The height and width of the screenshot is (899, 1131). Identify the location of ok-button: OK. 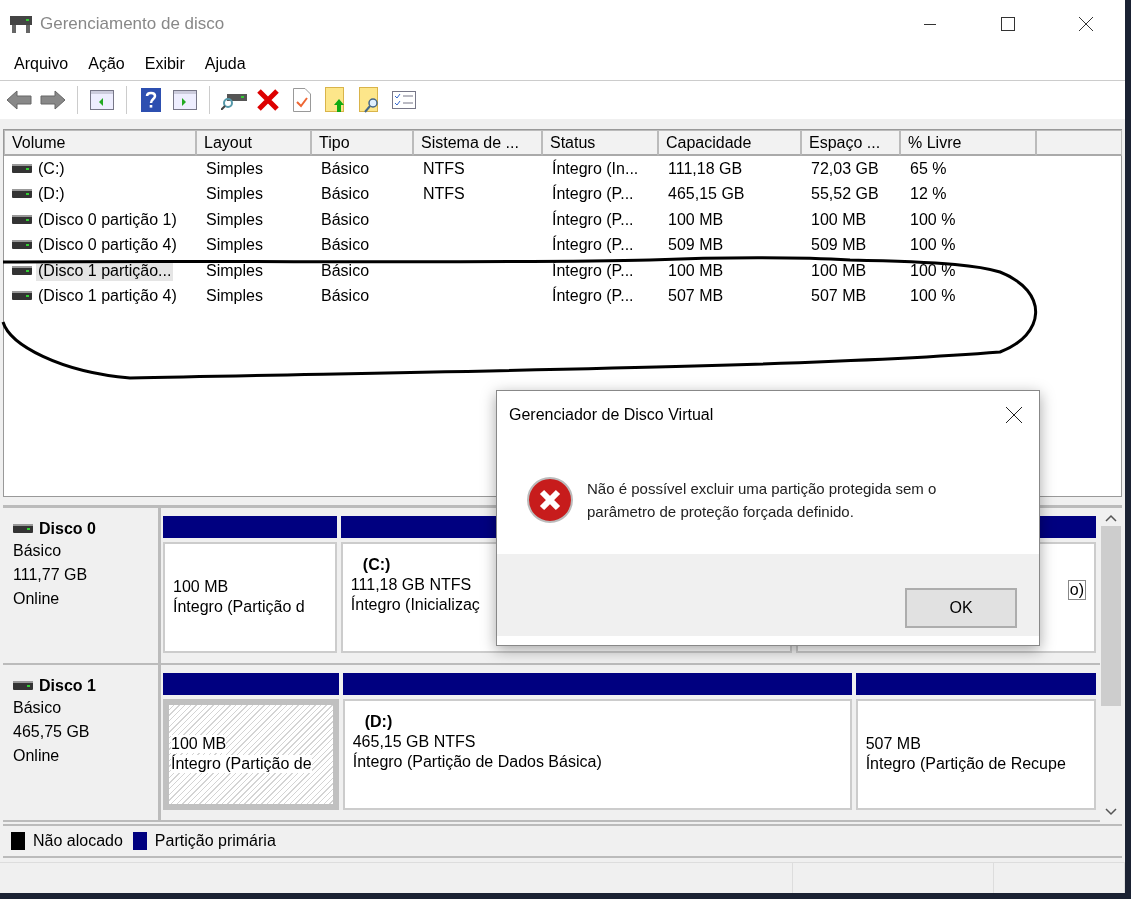
(961, 608).